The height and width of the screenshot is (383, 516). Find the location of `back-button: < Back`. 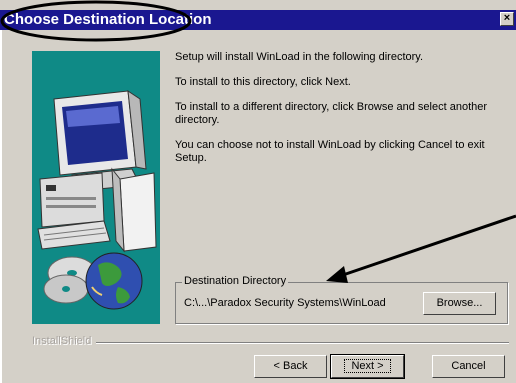

back-button: < Back is located at coordinates (290, 366).